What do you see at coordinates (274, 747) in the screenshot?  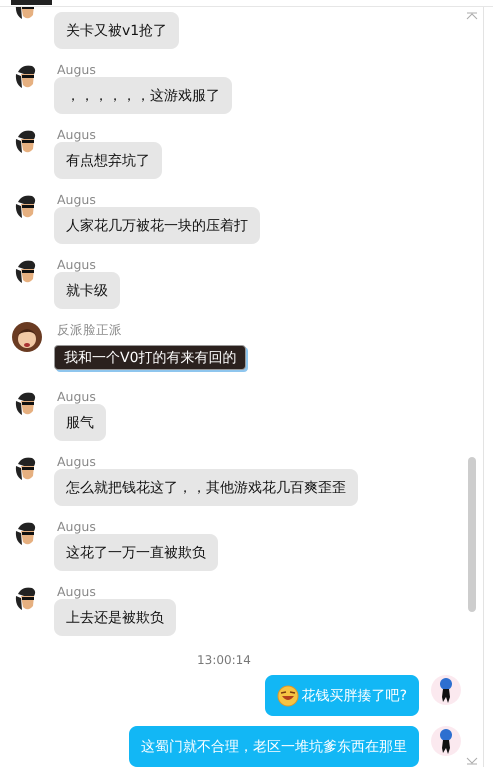 I see `message-text: 这蜀门就不合理，老区一堆坑爹东西在那里` at bounding box center [274, 747].